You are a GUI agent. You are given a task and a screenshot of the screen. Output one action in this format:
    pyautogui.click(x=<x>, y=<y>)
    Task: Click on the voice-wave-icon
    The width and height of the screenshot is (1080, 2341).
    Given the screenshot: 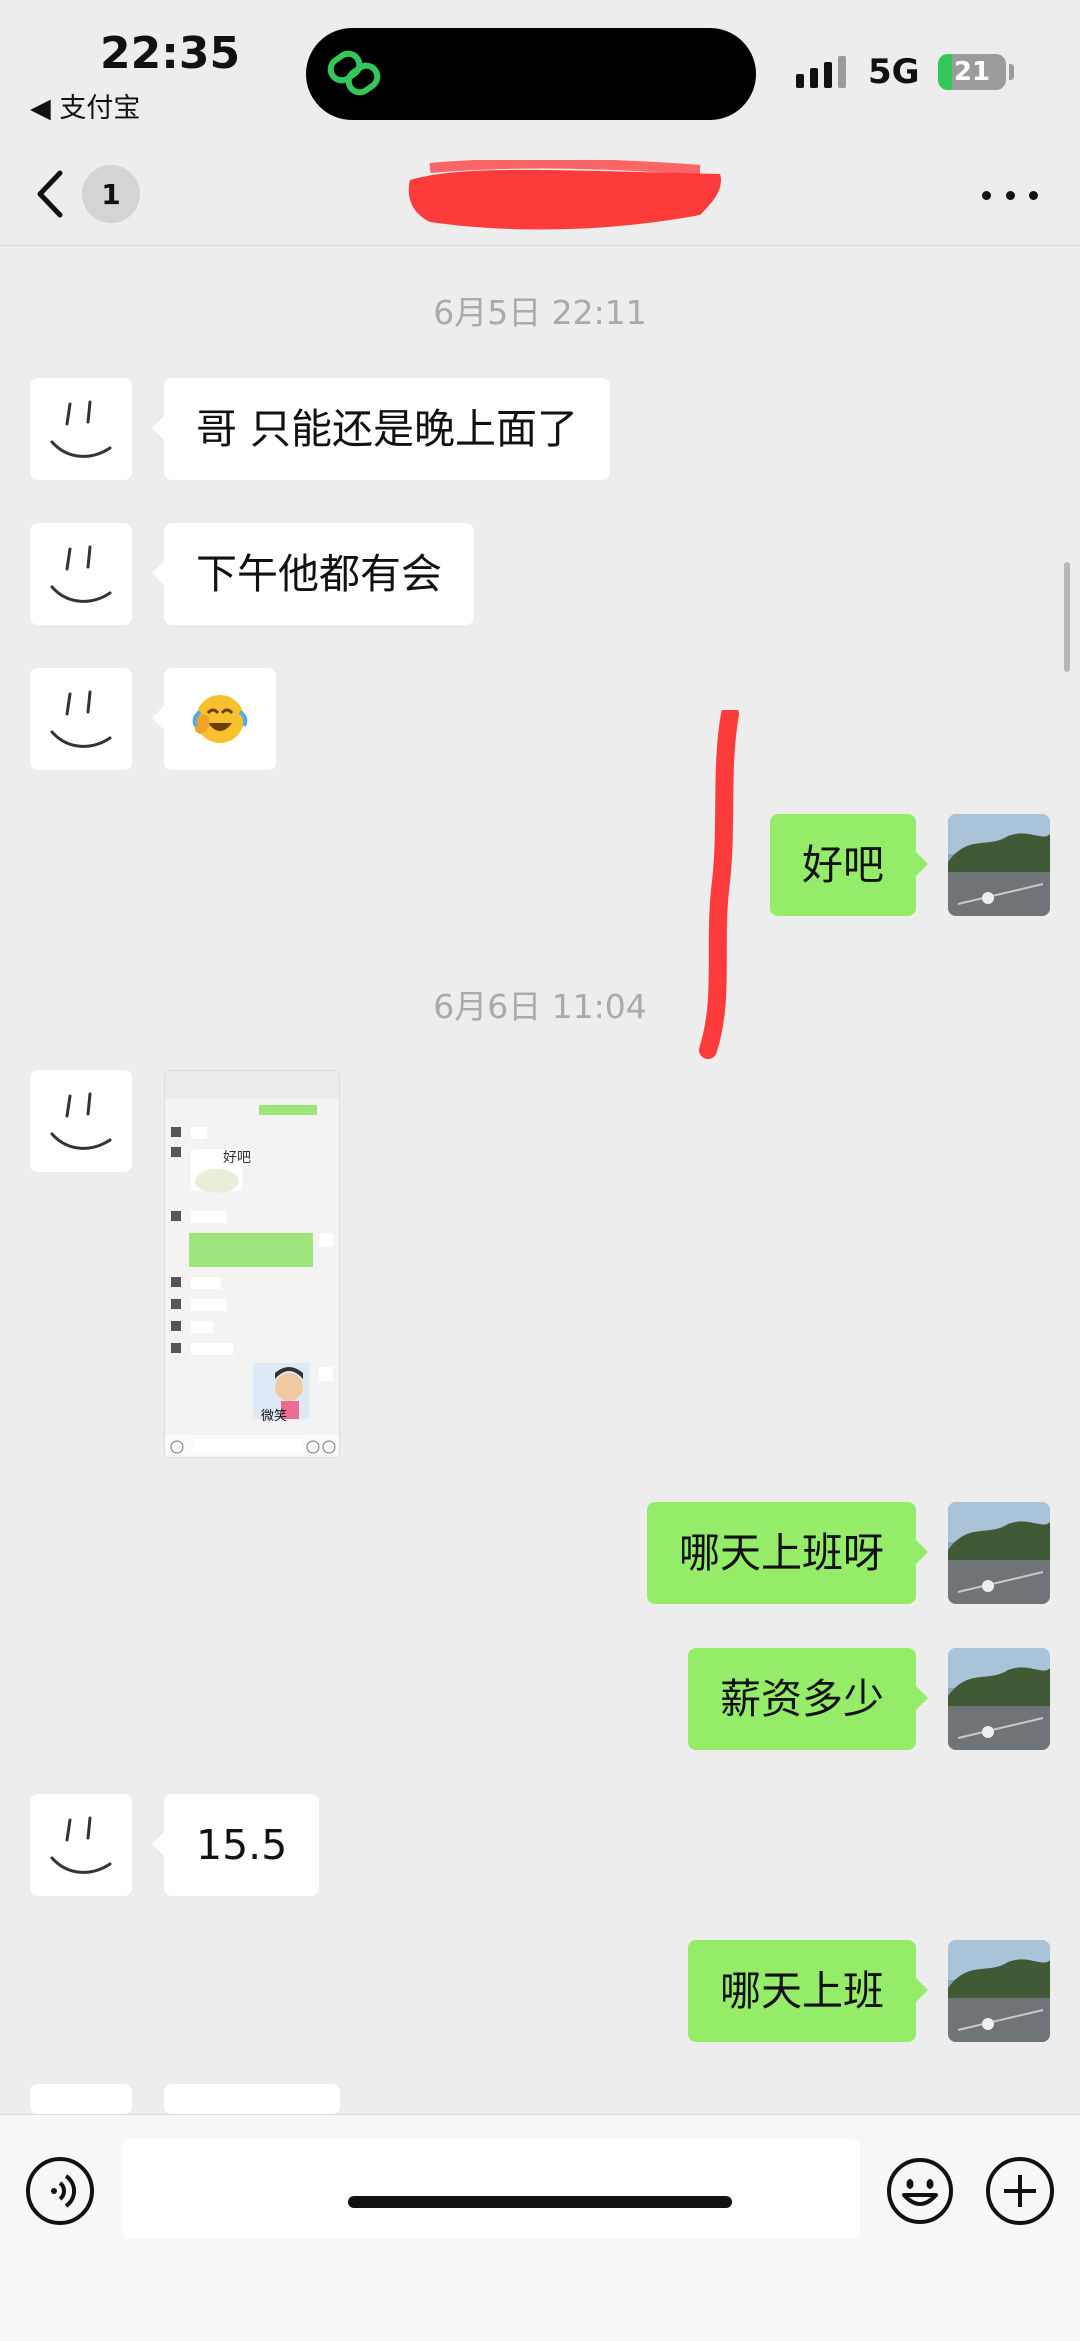 What is the action you would take?
    pyautogui.click(x=63, y=2191)
    